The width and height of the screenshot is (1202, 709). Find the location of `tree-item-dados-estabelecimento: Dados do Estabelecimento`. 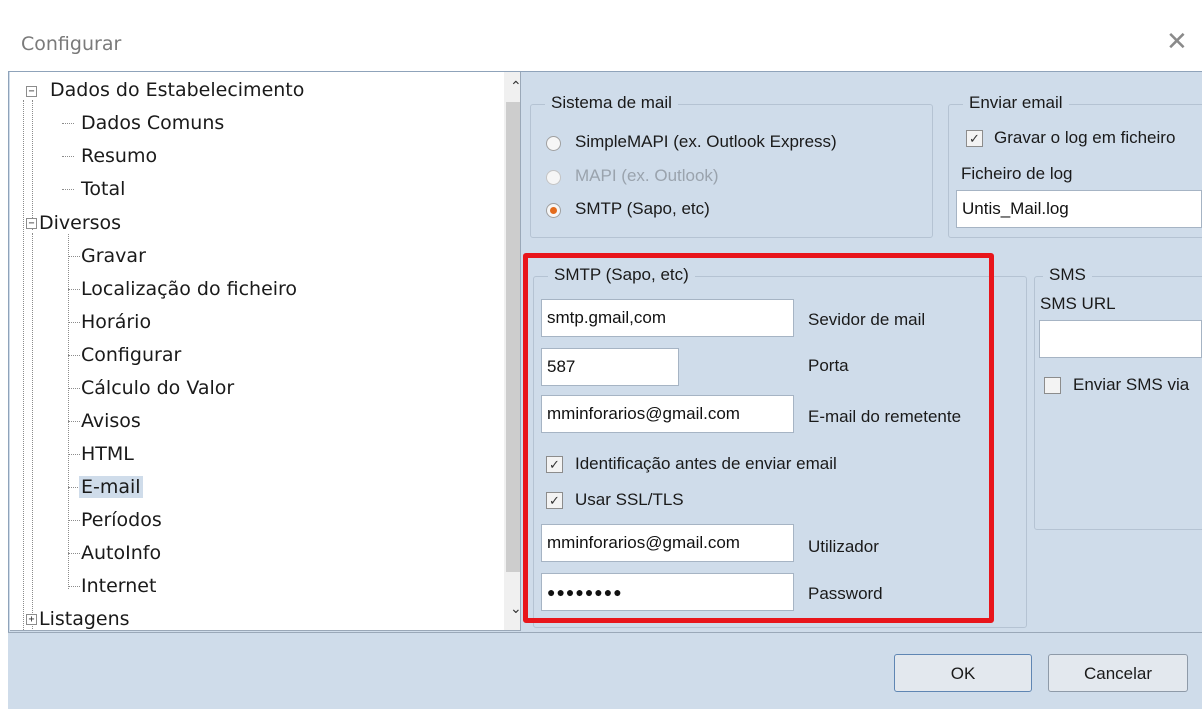

tree-item-dados-estabelecimento: Dados do Estabelecimento is located at coordinates (177, 90).